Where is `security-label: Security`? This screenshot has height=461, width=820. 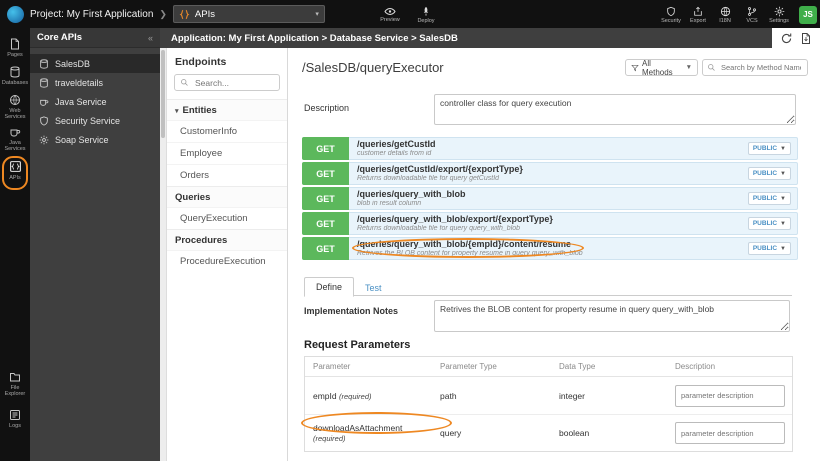
security-label: Security is located at coordinates (671, 20).